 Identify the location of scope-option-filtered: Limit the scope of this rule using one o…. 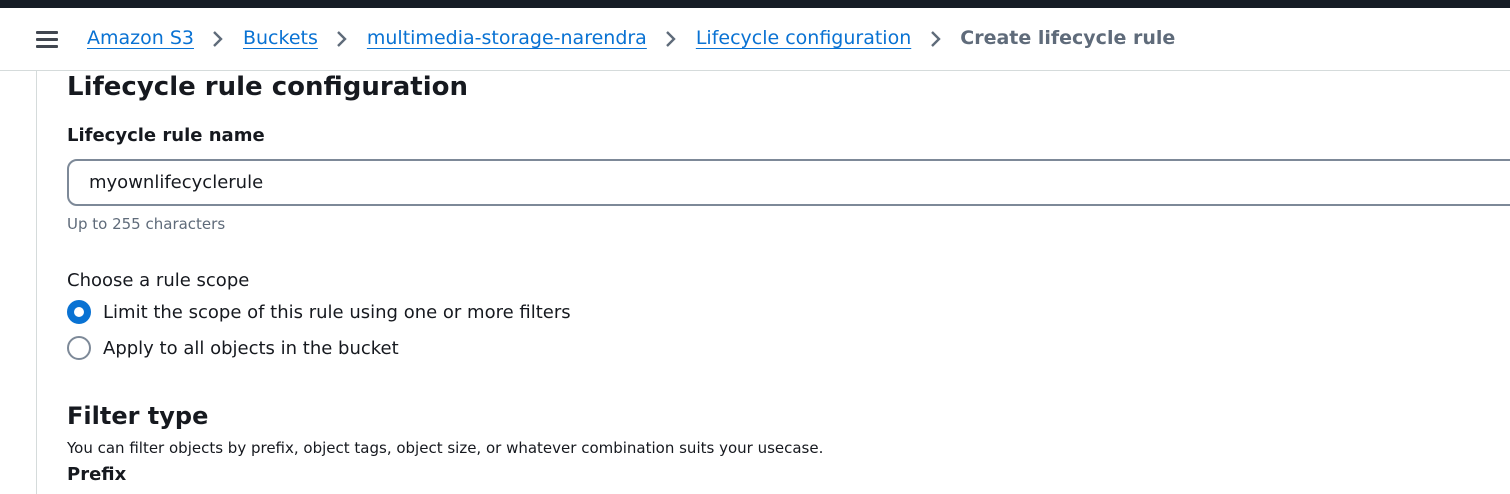
(319, 312).